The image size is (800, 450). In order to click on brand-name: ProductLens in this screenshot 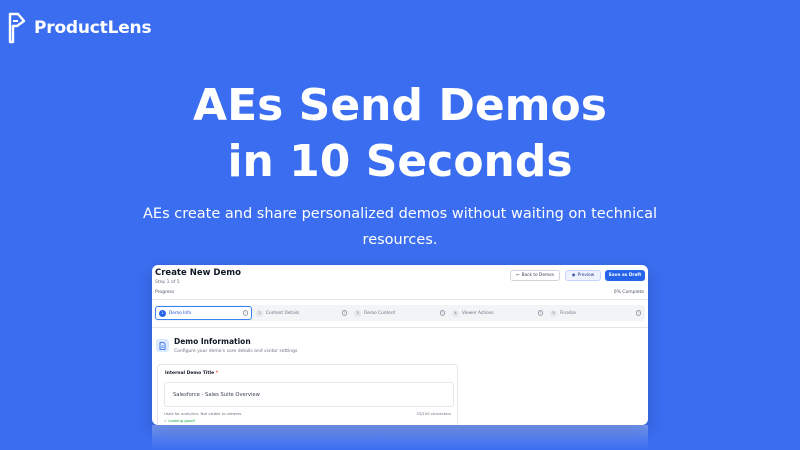, I will do `click(93, 28)`.